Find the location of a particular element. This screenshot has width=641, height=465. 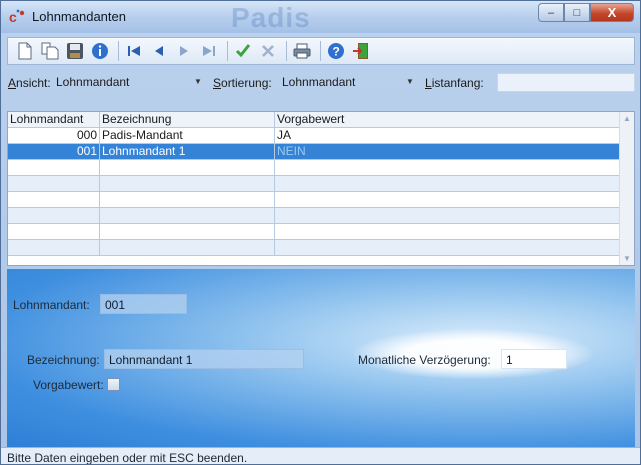

next-record-icon is located at coordinates (184, 51).